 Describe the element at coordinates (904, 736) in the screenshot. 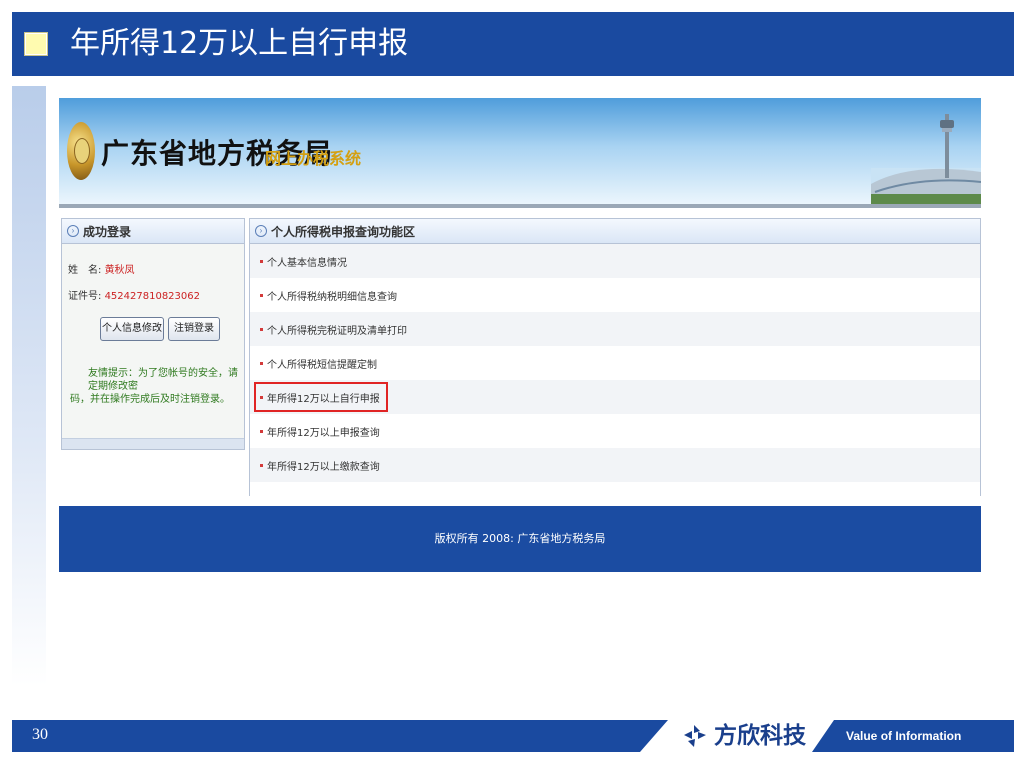

I see `tagline: Value of Information` at that location.